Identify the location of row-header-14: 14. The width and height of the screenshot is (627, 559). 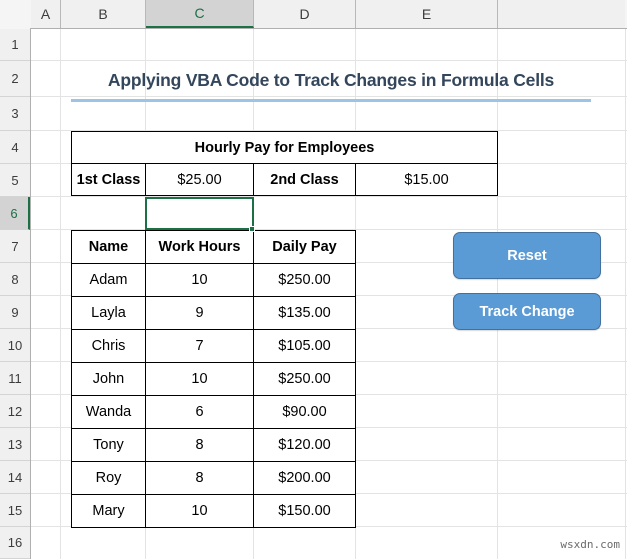
(15, 477).